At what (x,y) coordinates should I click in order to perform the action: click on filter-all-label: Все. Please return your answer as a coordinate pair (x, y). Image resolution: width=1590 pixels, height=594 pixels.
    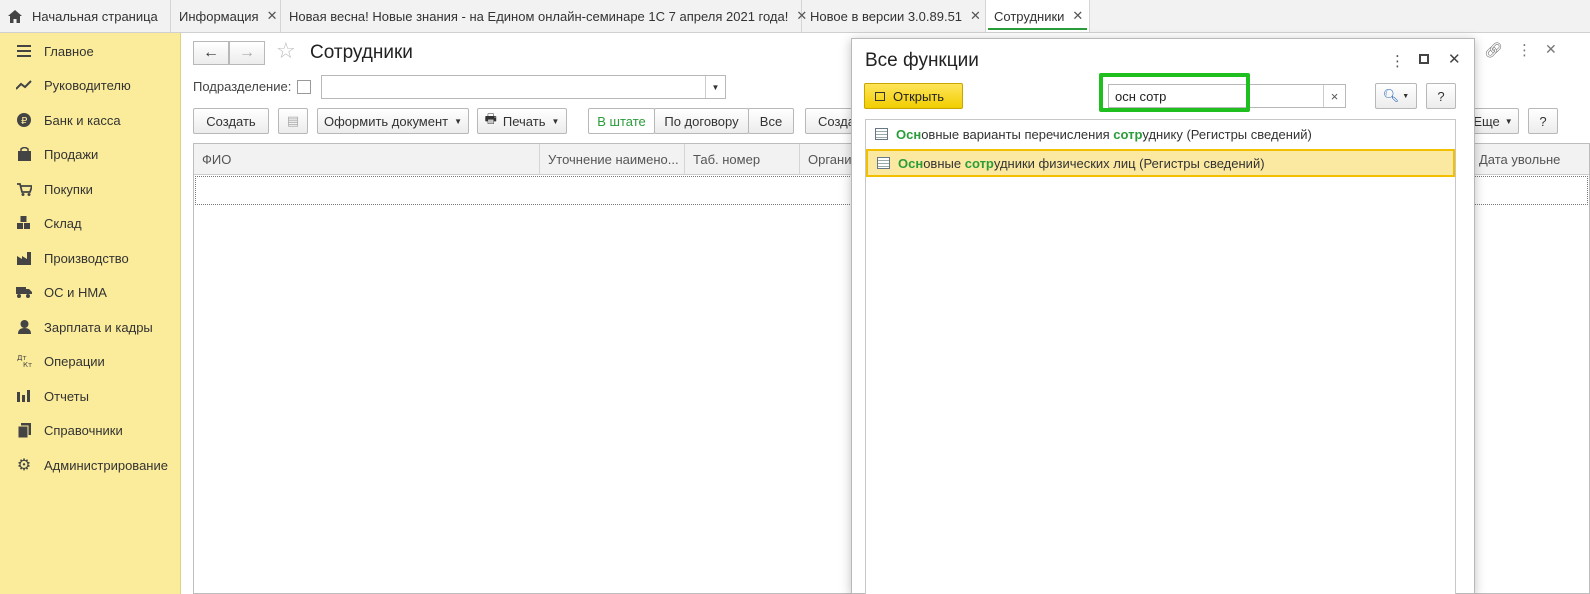
    Looking at the image, I should click on (771, 121).